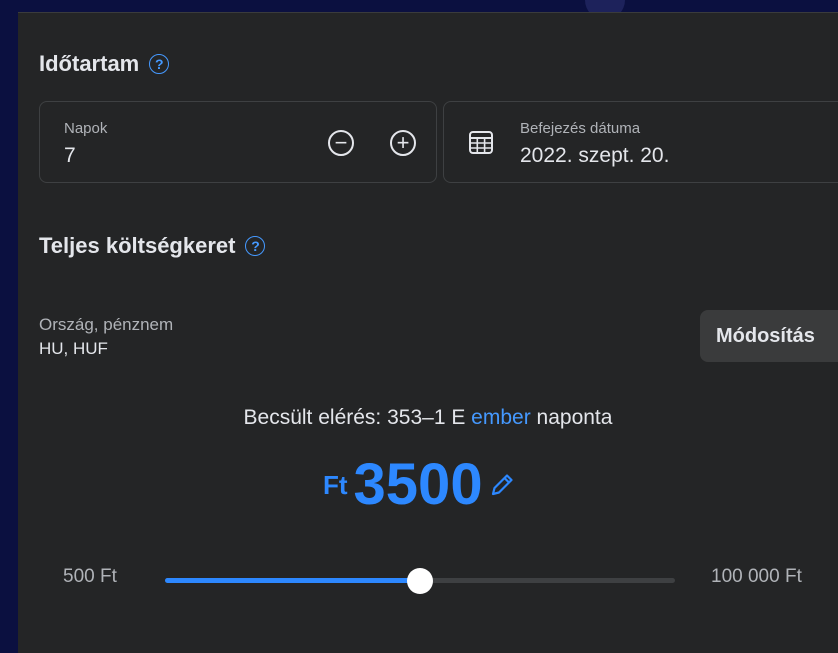  Describe the element at coordinates (595, 155) in the screenshot. I see `end-date-value: 2022. szept. 20.` at that location.